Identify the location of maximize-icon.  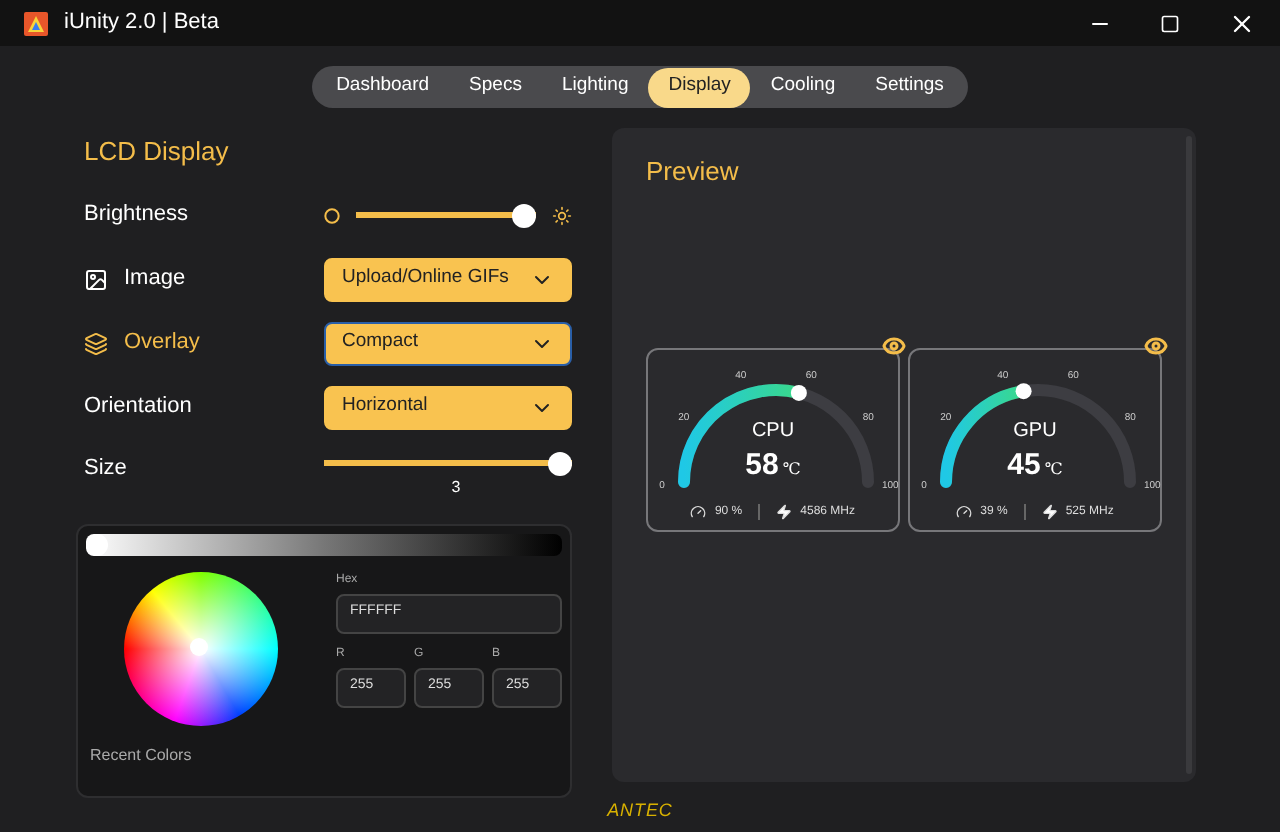
(1170, 23).